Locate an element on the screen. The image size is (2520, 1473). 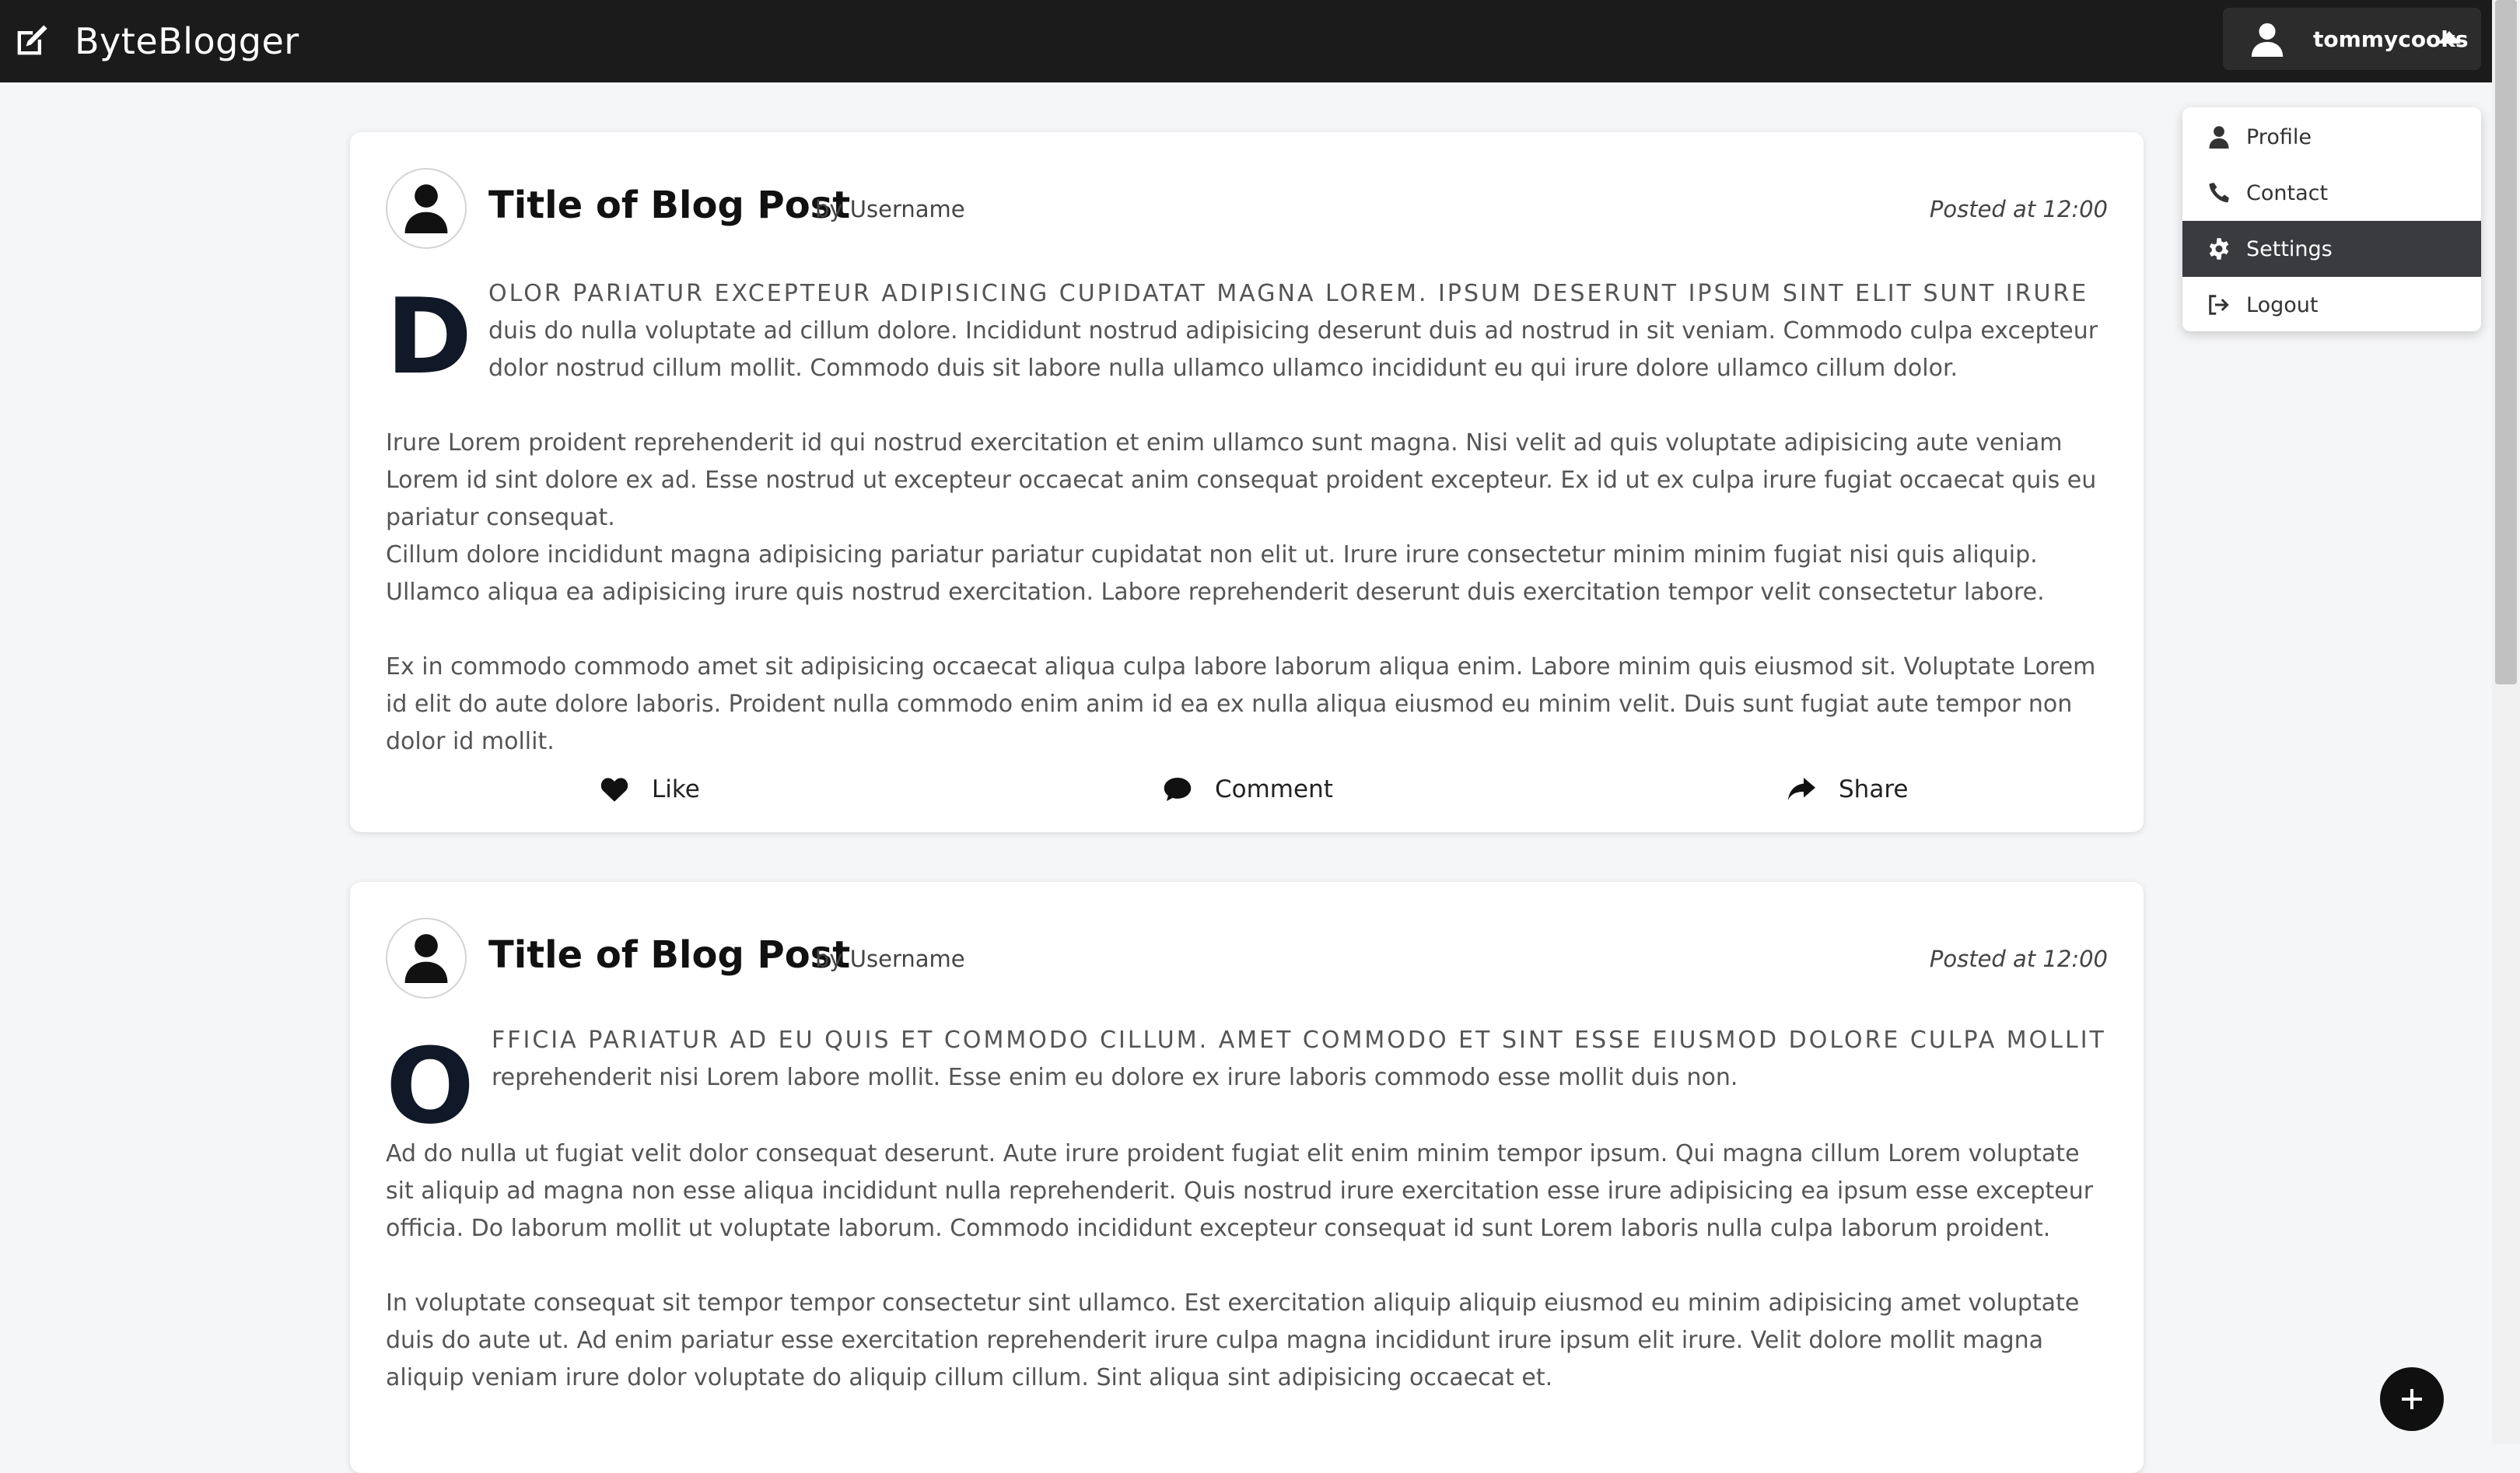
caret-up-icon is located at coordinates (2450, 37).